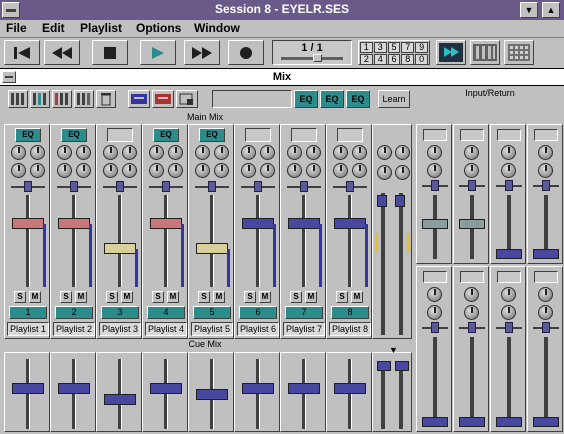  What do you see at coordinates (246, 52) in the screenshot?
I see `record-button` at bounding box center [246, 52].